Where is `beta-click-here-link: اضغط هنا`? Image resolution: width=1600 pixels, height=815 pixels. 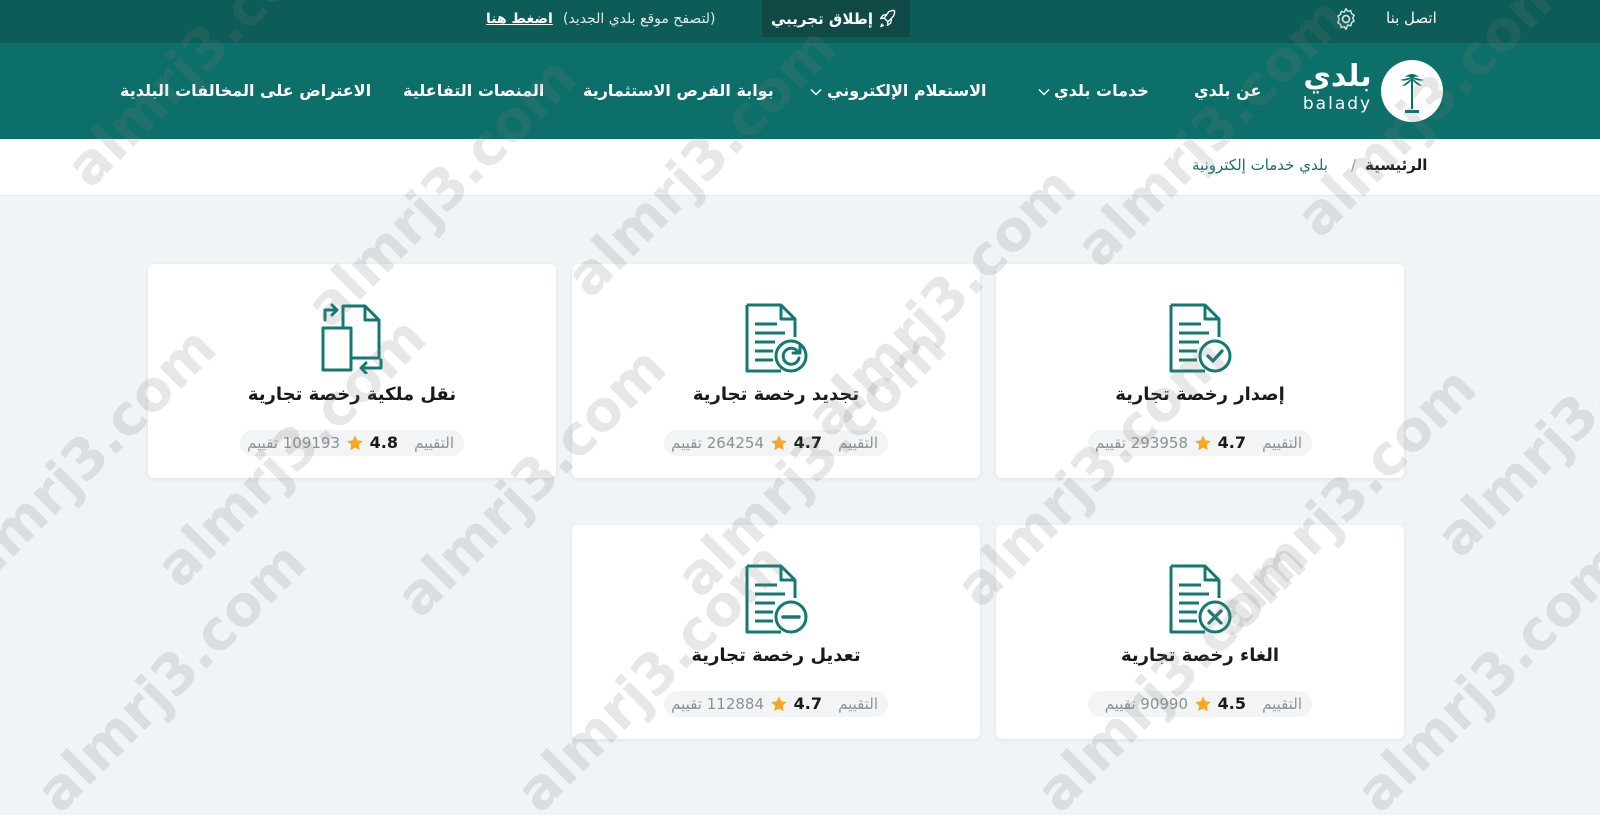 beta-click-here-link: اضغط هنا is located at coordinates (519, 19).